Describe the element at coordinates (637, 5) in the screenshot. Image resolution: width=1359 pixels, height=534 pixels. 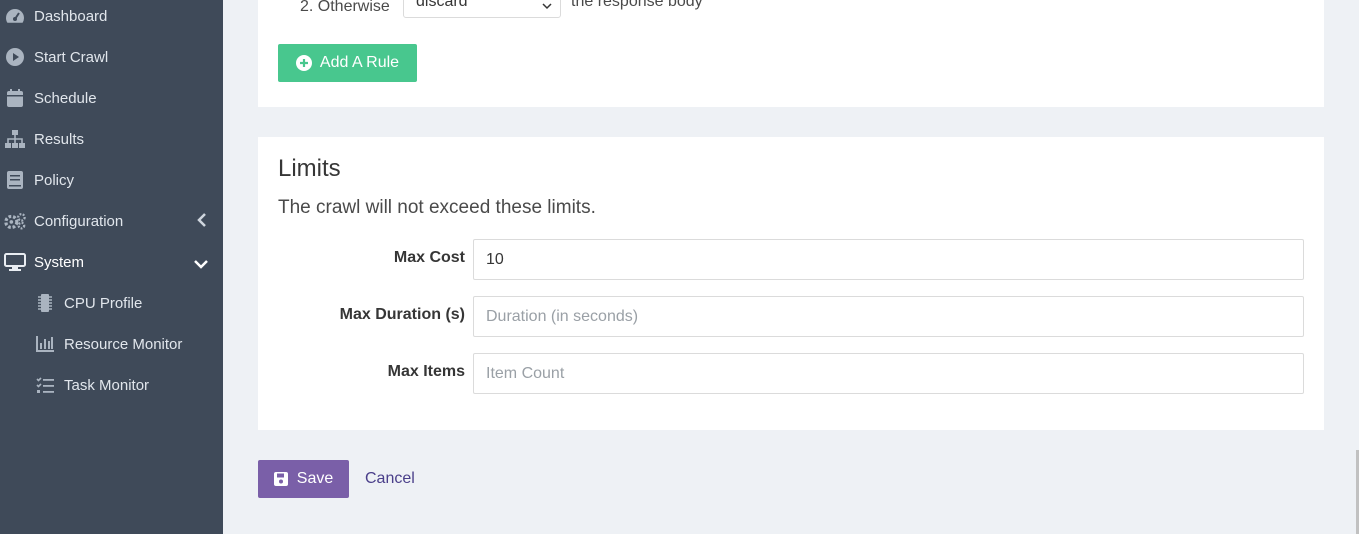
I see `rule-row-suffix: the response body` at that location.